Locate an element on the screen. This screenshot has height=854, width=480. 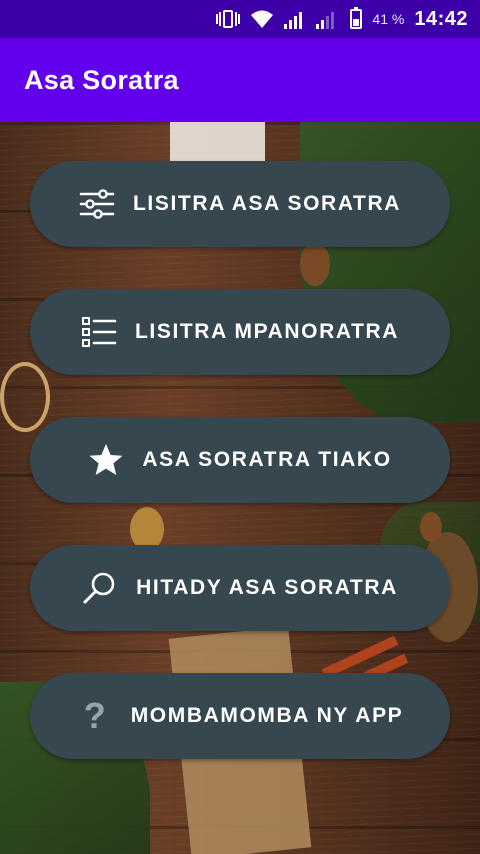
menu-button-asa-soratra-tiako: ASA SORATRA TIAKO is located at coordinates (240, 460).